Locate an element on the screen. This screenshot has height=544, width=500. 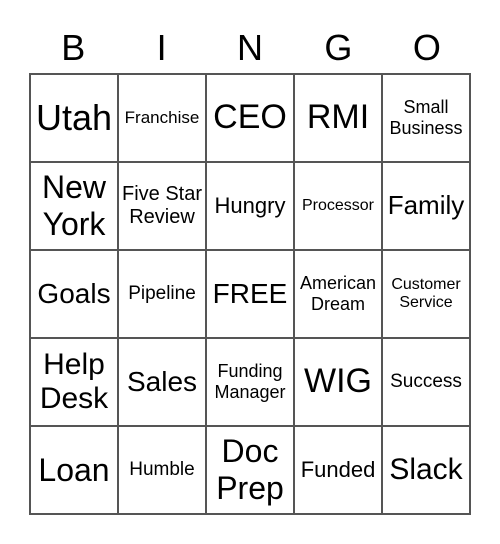
bingo-cell: WIG is located at coordinates (338, 382).